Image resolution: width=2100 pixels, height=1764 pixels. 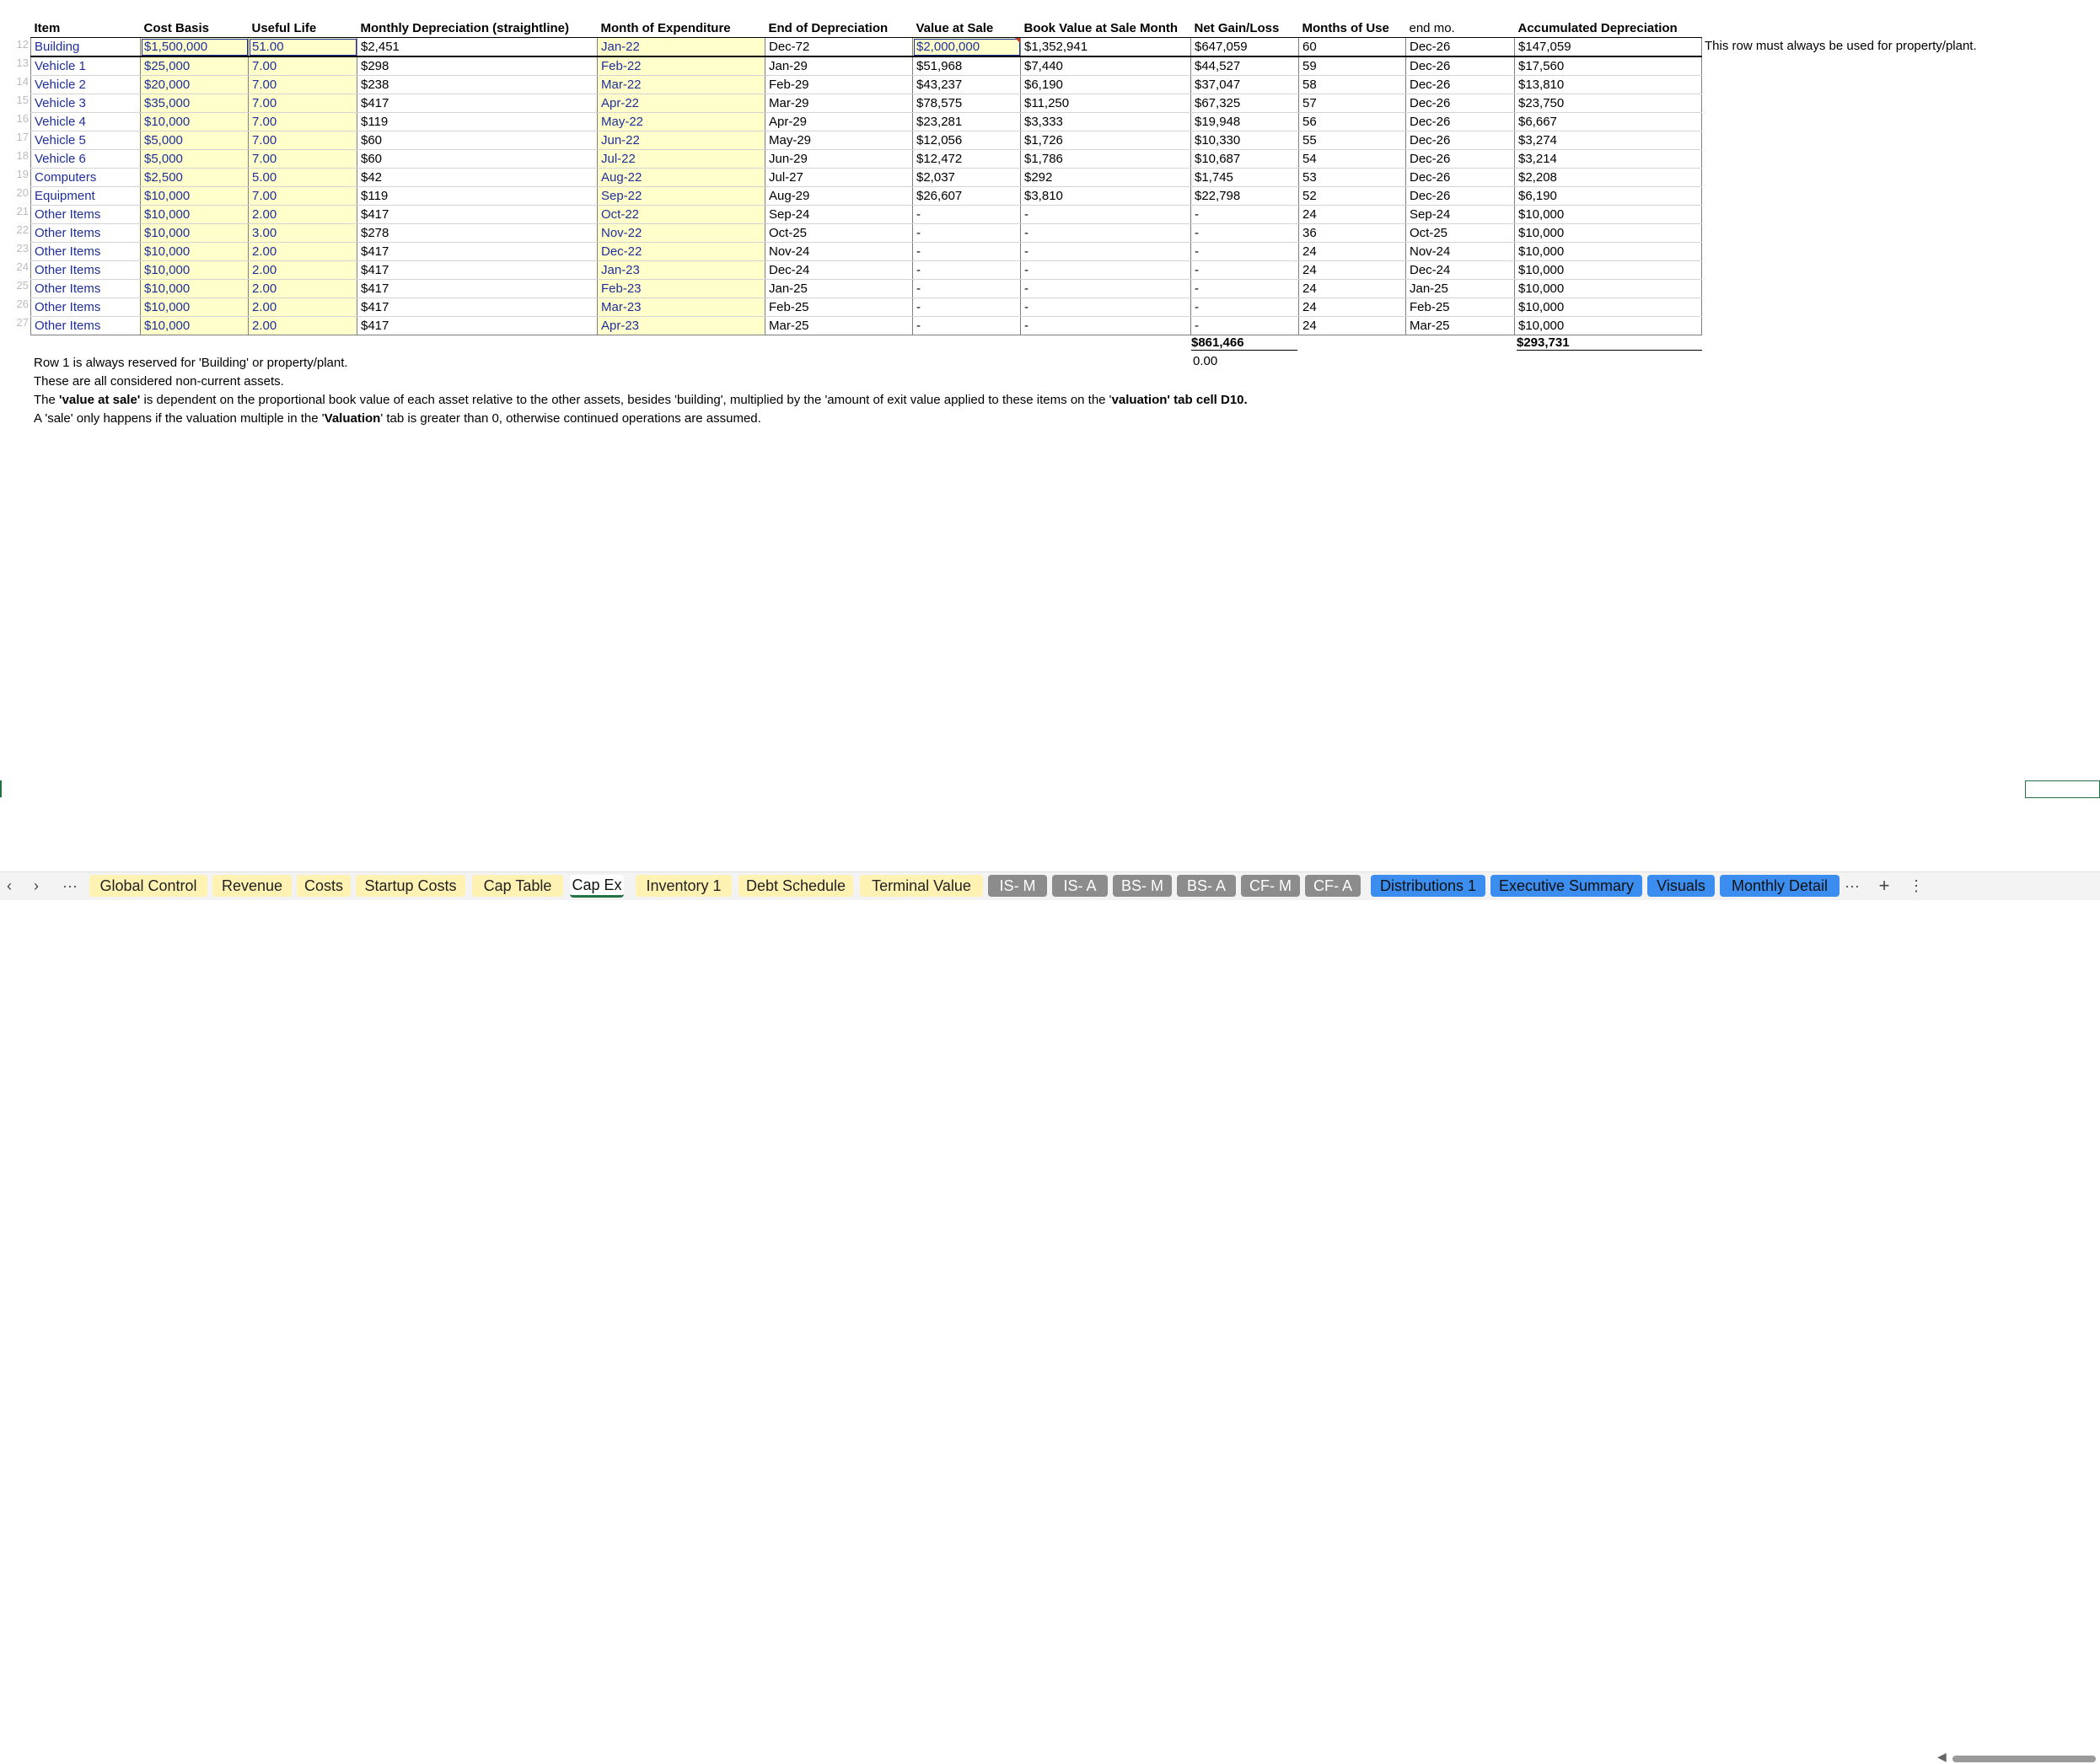 I want to click on table-cell: Sep-24, so click(x=1460, y=214).